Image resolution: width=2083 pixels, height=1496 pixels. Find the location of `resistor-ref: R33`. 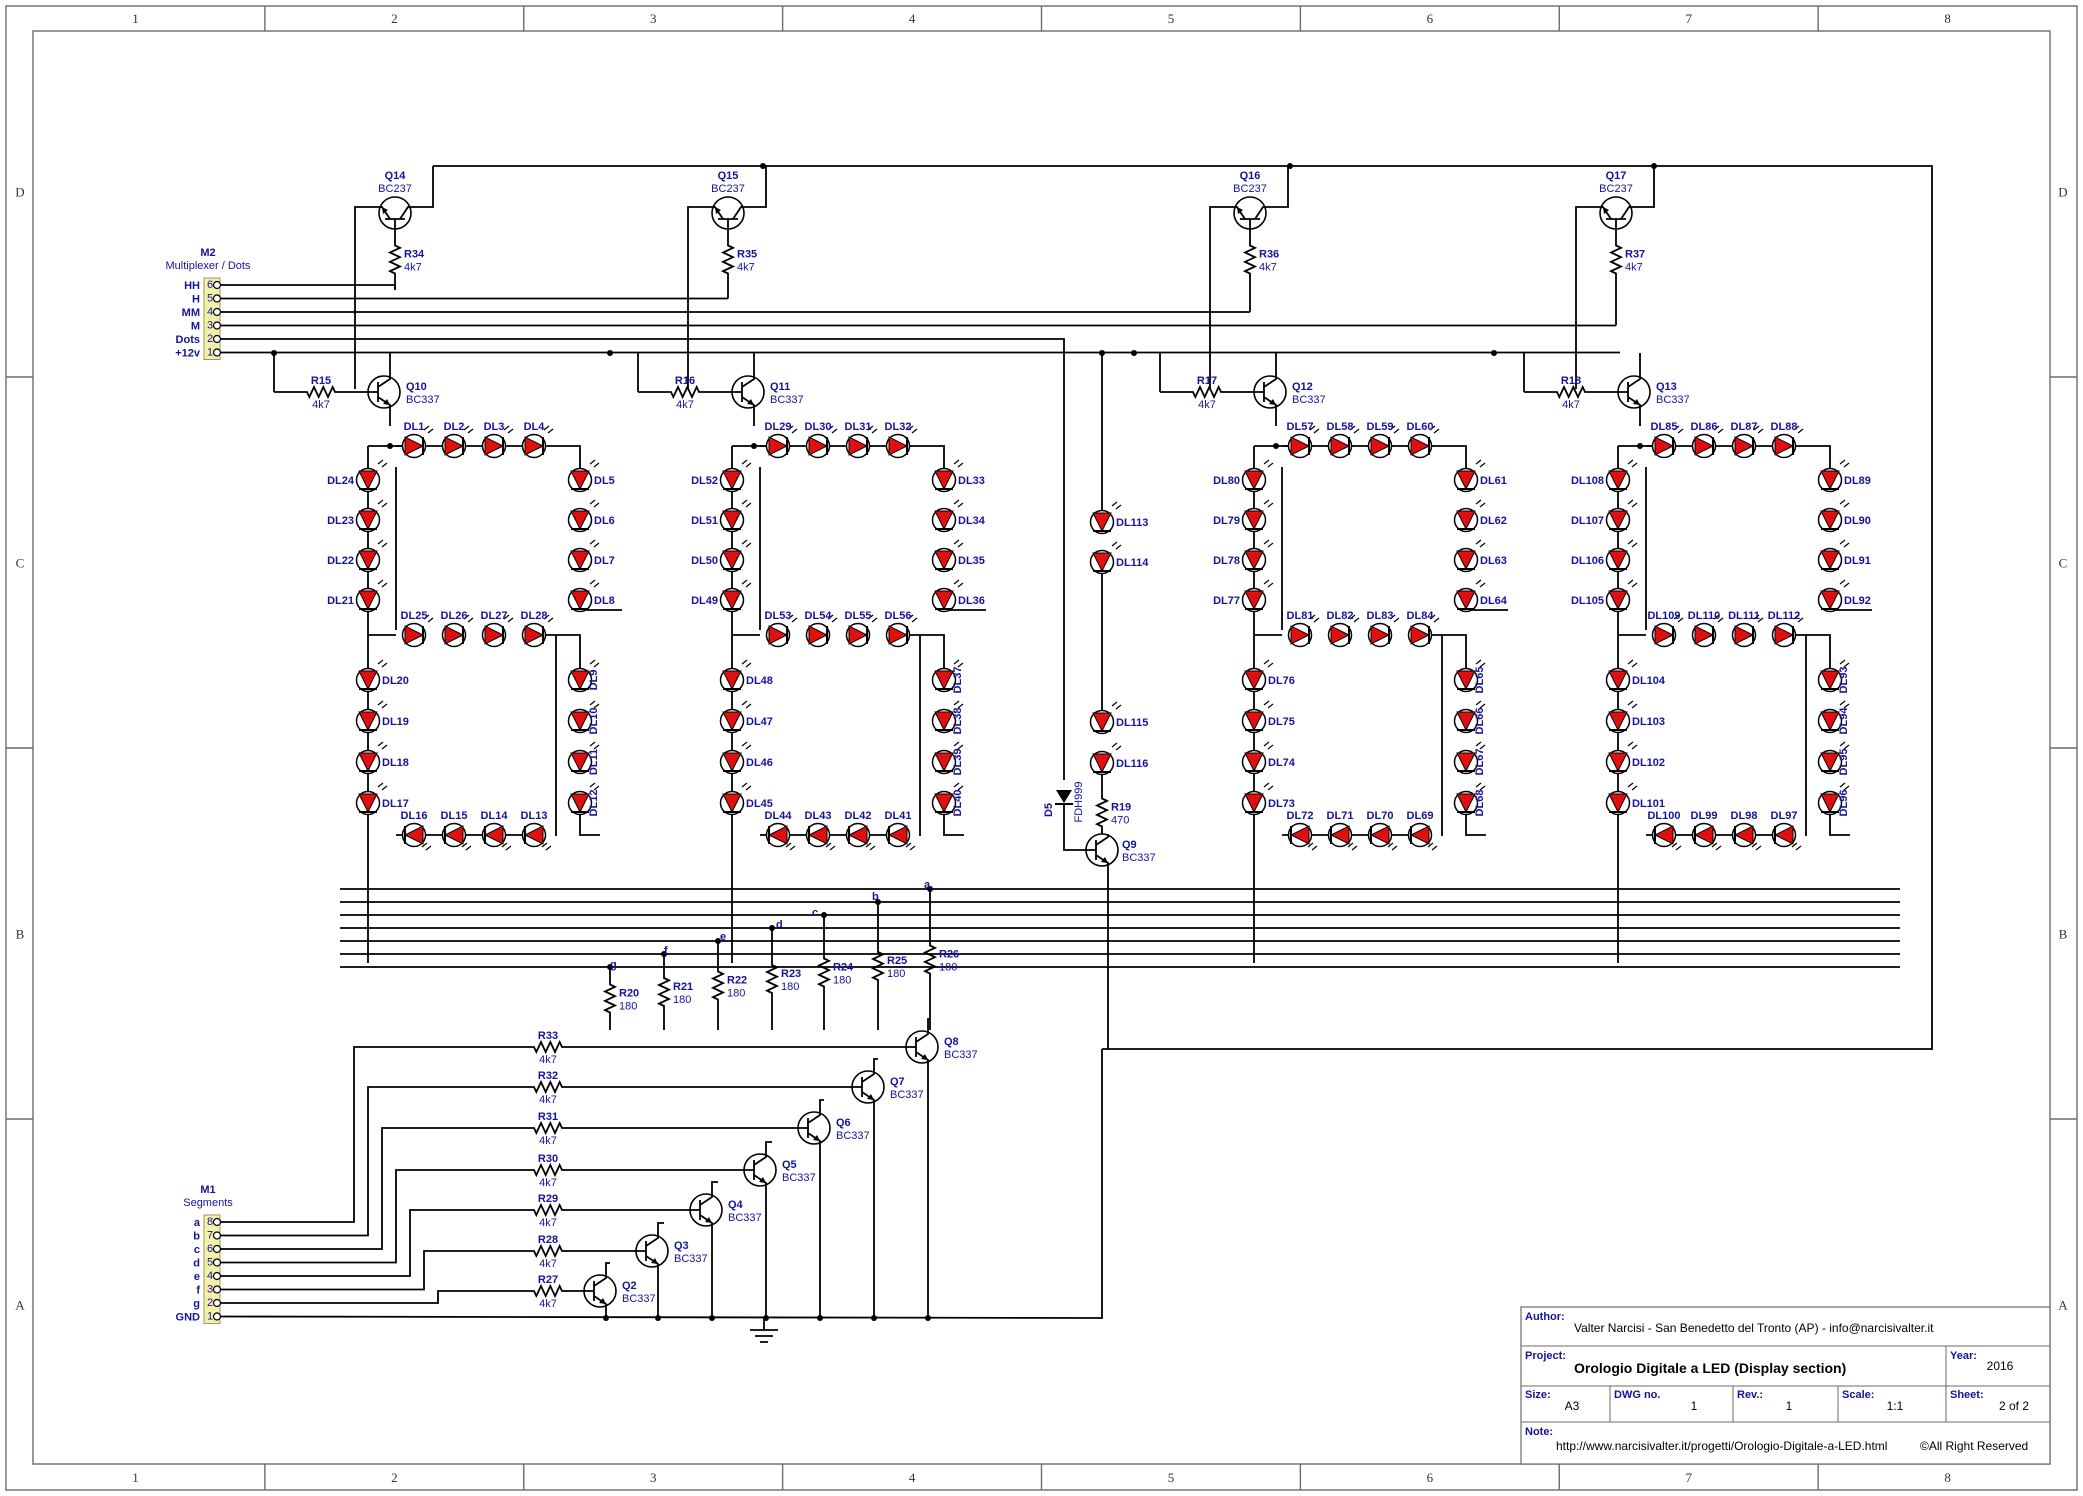

resistor-ref: R33 is located at coordinates (548, 1036).